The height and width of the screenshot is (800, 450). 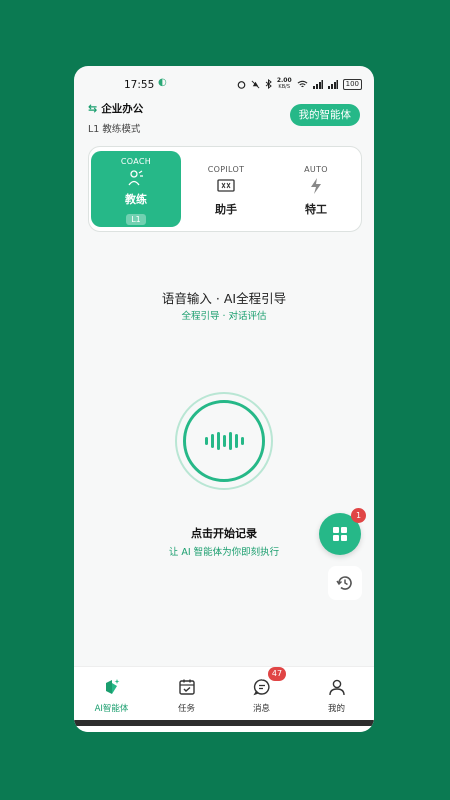 I want to click on status-time: 17:55, so click(x=139, y=85).